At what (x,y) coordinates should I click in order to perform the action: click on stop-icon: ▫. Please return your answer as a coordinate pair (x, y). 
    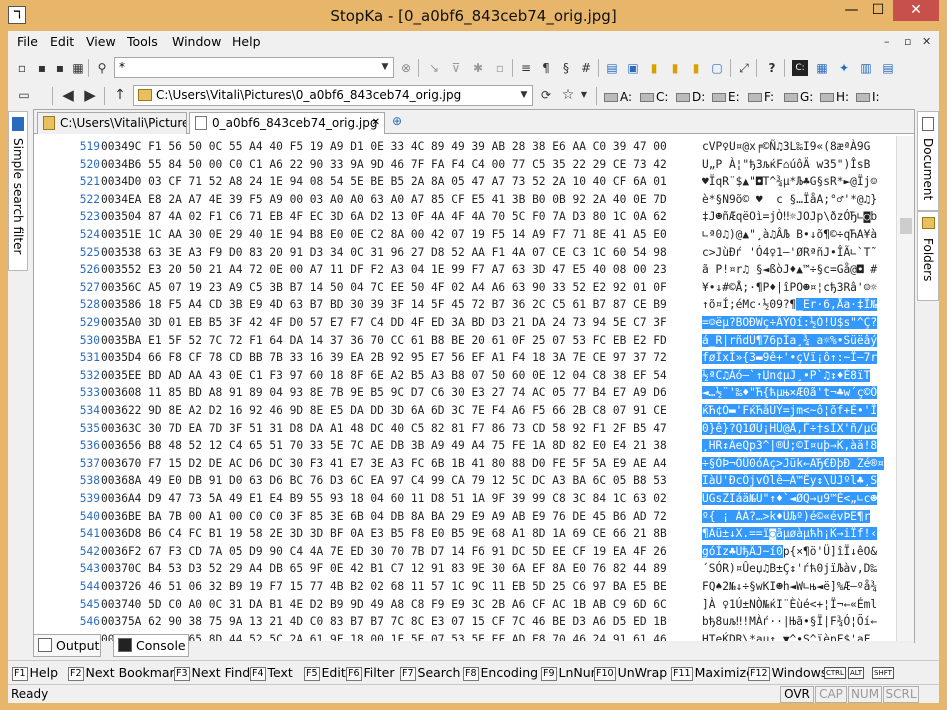
    Looking at the image, I should click on (500, 68).